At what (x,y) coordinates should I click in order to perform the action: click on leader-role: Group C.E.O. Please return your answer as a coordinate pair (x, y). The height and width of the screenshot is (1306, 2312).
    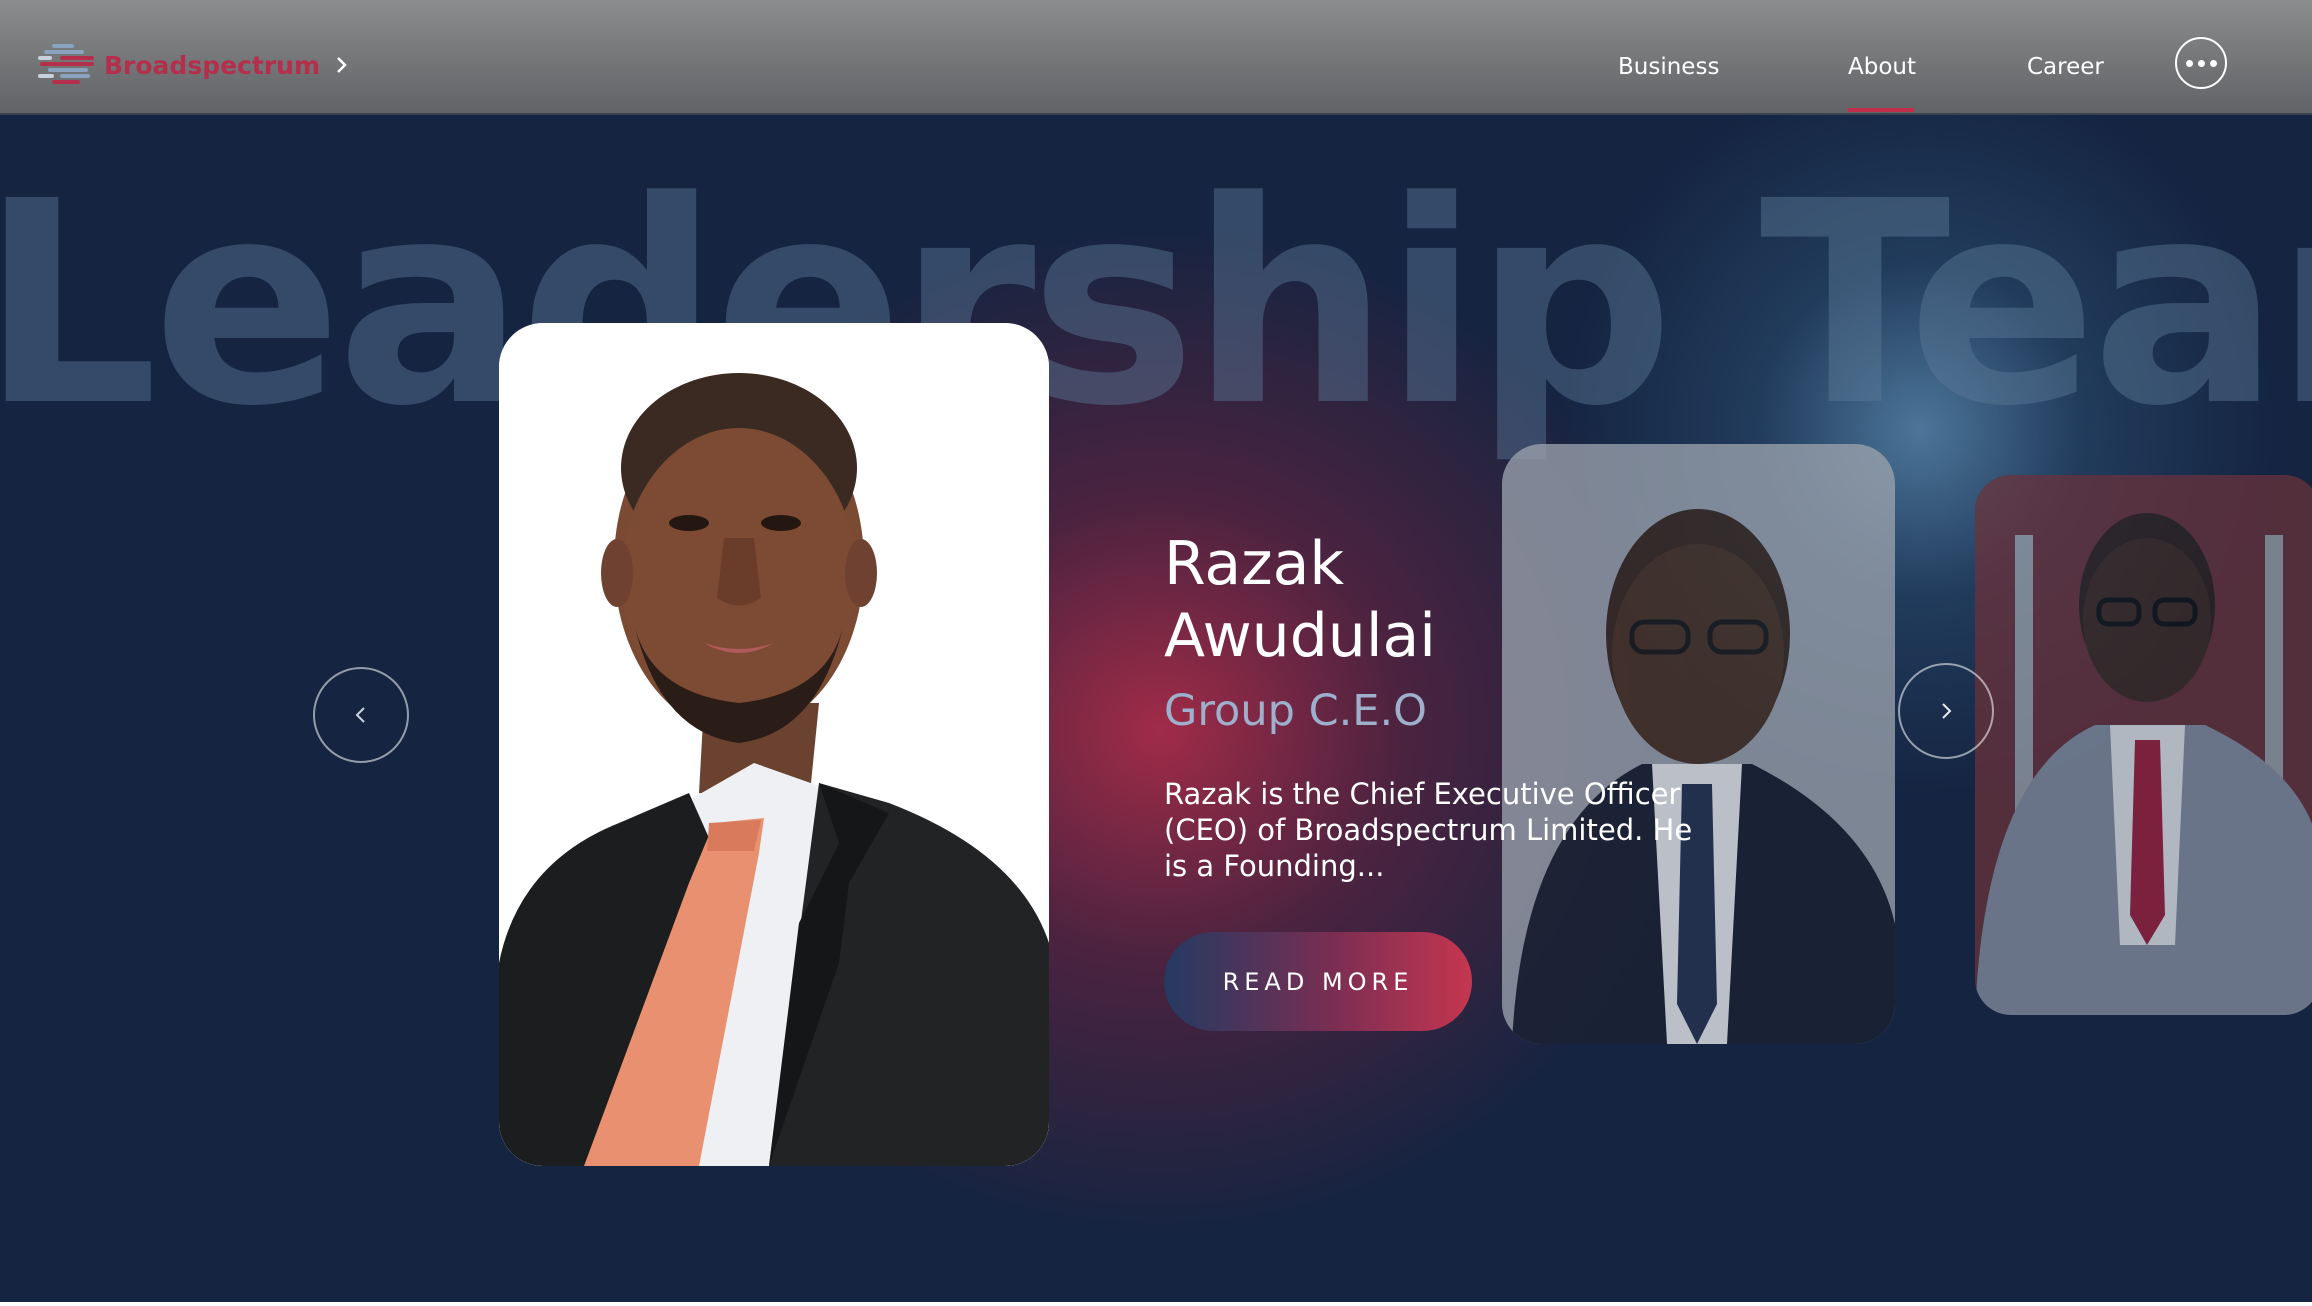
    Looking at the image, I should click on (1295, 711).